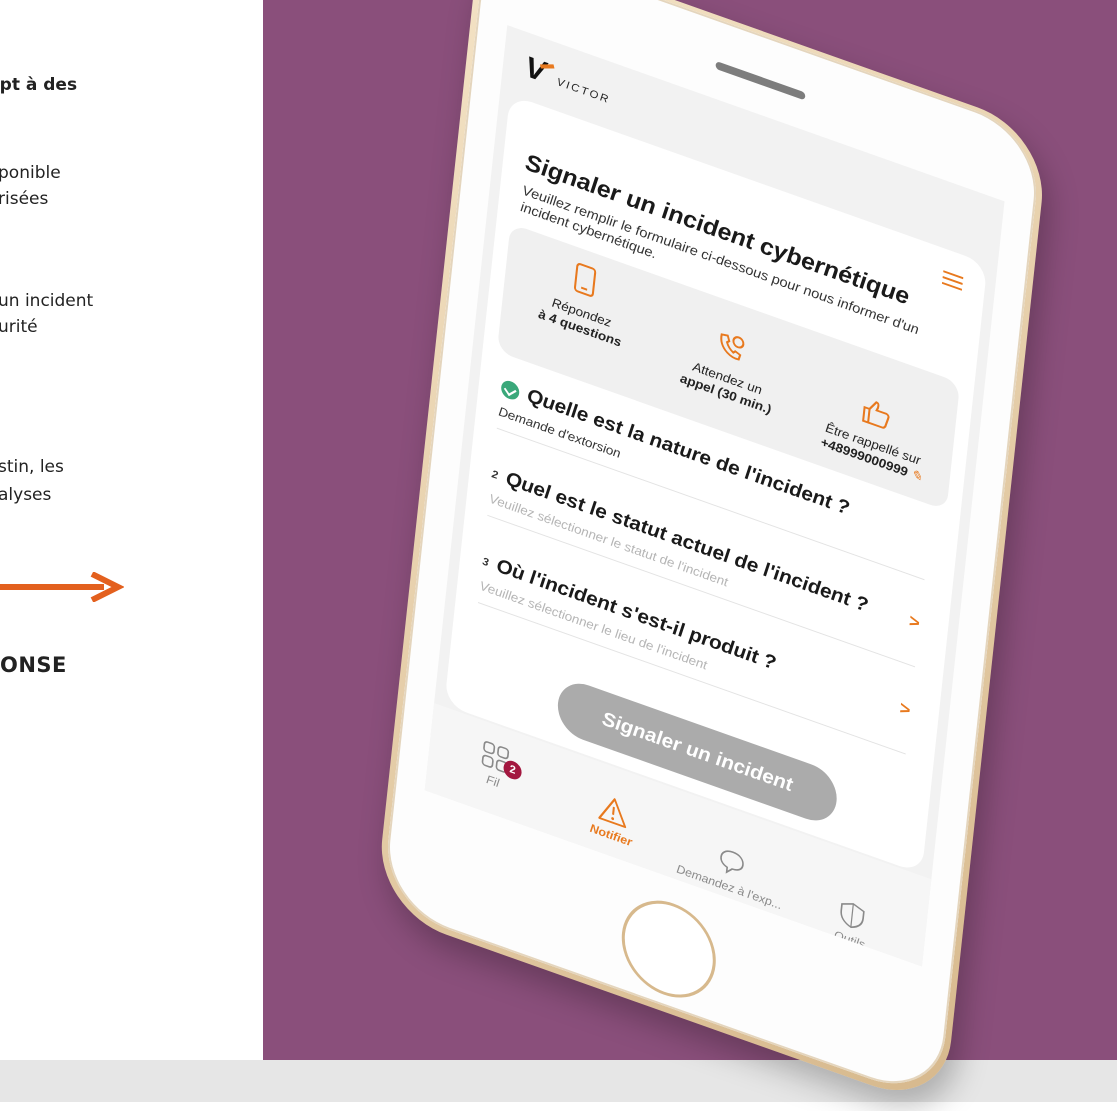 Image resolution: width=1117 pixels, height=1111 pixels. Describe the element at coordinates (732, 347) in the screenshot. I see `phone-call-icon` at that location.